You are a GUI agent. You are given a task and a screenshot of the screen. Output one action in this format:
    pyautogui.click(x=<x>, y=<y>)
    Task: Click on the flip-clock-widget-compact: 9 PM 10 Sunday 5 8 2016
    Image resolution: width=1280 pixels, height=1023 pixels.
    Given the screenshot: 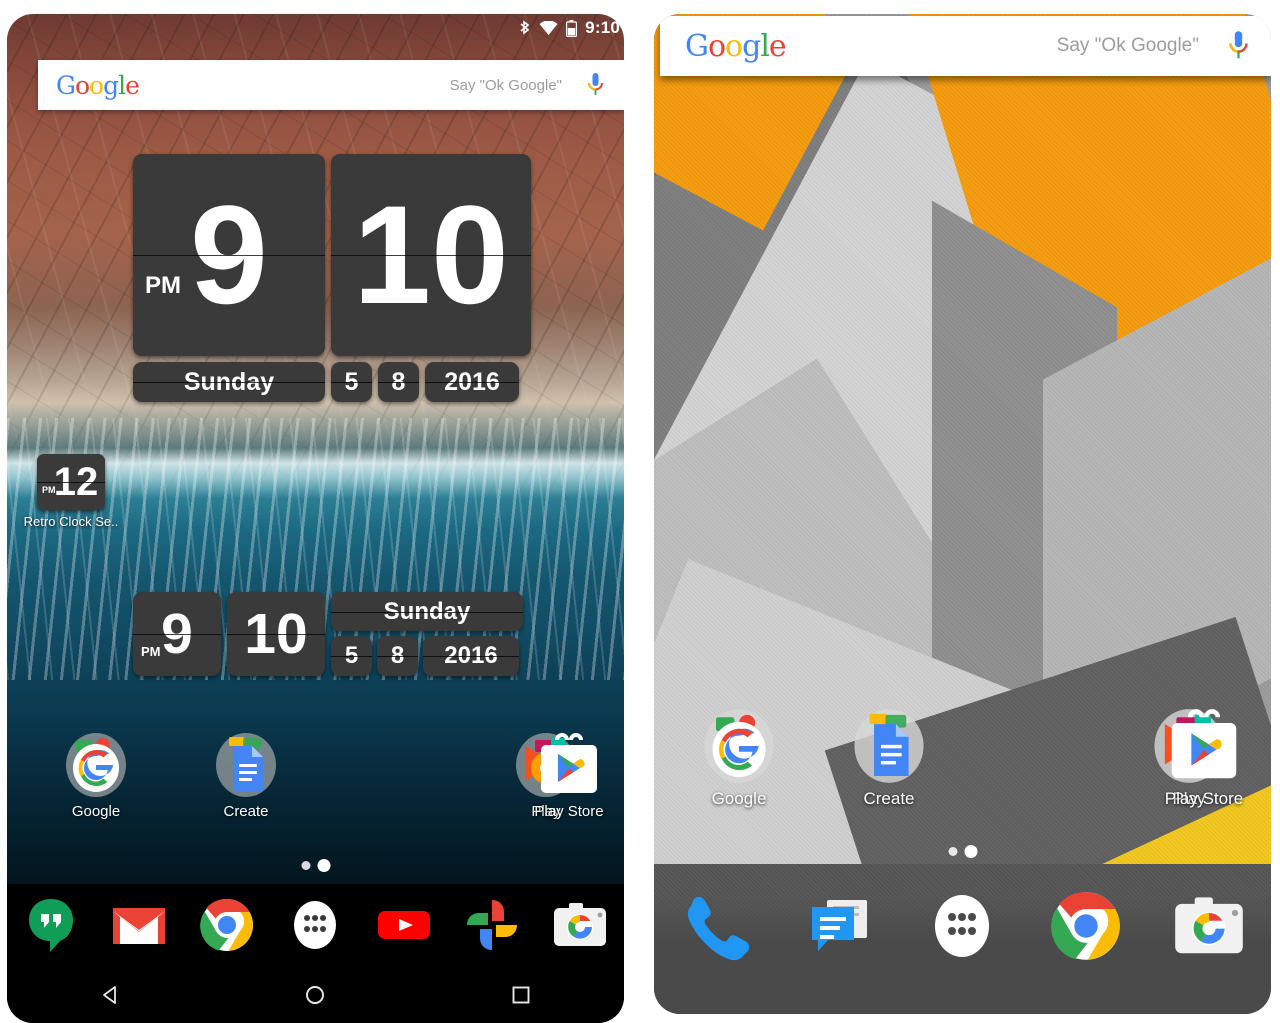 What is the action you would take?
    pyautogui.click(x=328, y=634)
    